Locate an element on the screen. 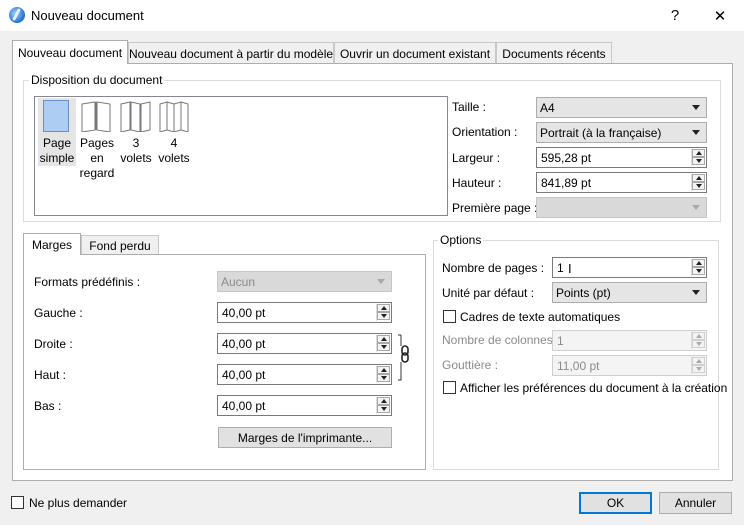 This screenshot has height=525, width=744. width-field: 595,28 pt is located at coordinates (621, 157).